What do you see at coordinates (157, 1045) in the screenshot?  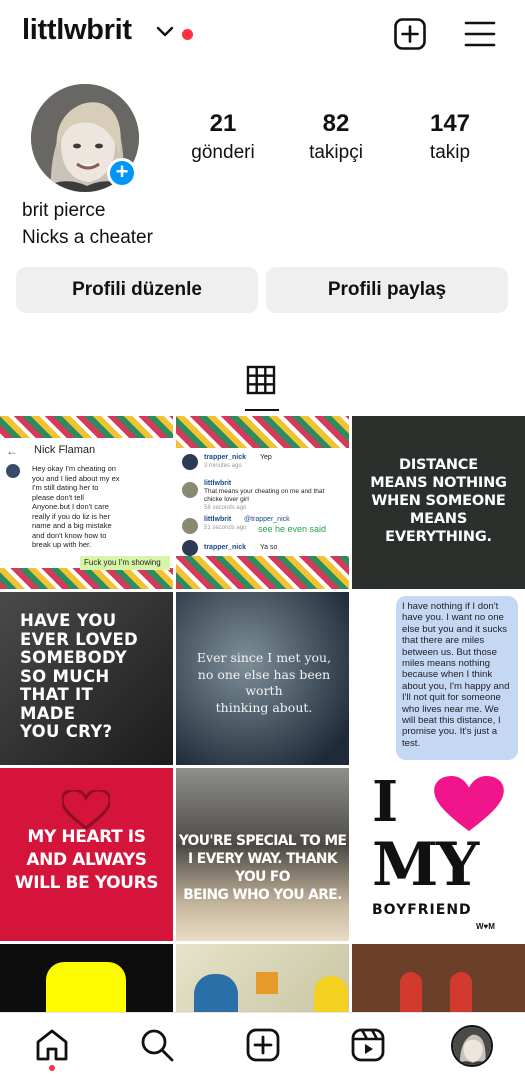 I see `search-icon` at bounding box center [157, 1045].